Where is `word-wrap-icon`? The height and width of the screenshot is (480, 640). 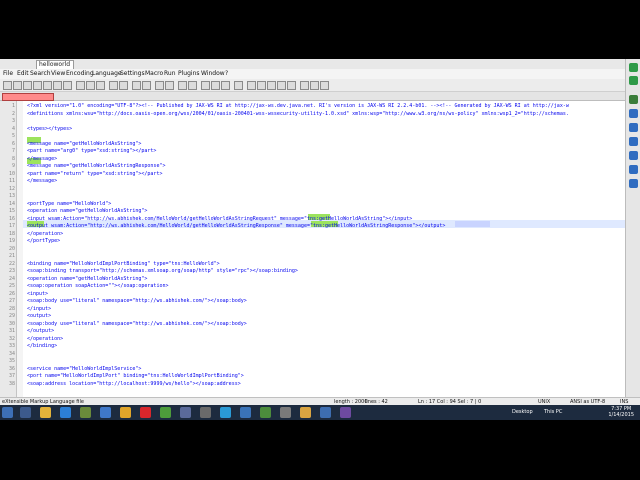 word-wrap-icon is located at coordinates (205, 85).